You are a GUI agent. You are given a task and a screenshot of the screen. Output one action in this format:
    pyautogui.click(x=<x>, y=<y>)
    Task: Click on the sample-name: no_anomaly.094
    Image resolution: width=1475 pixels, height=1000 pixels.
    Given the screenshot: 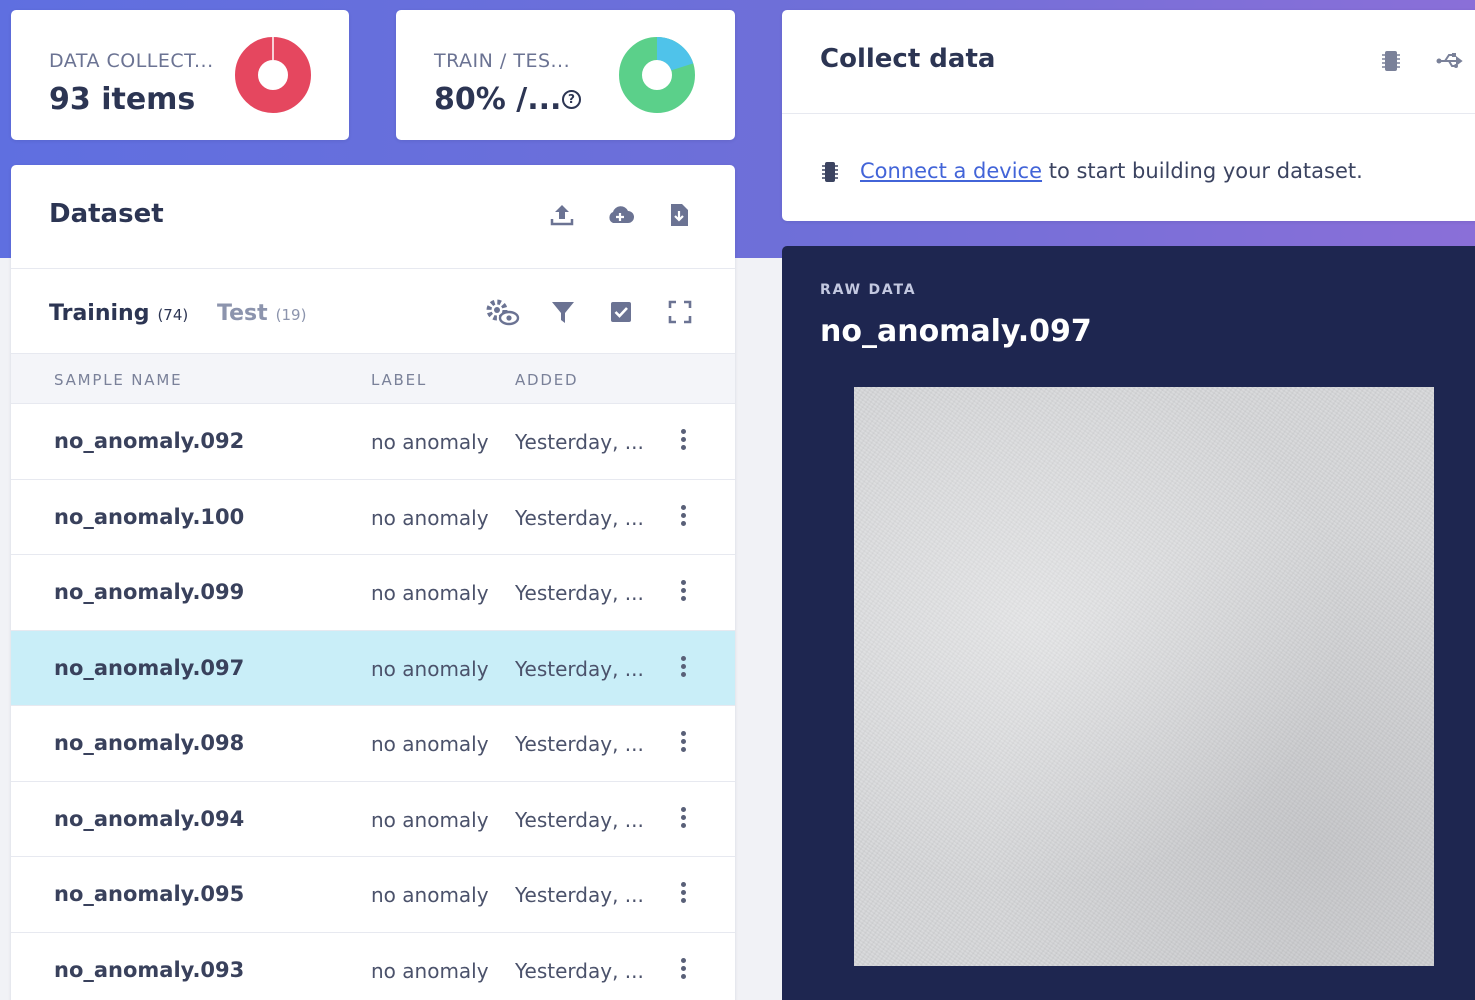 What is the action you would take?
    pyautogui.click(x=149, y=818)
    